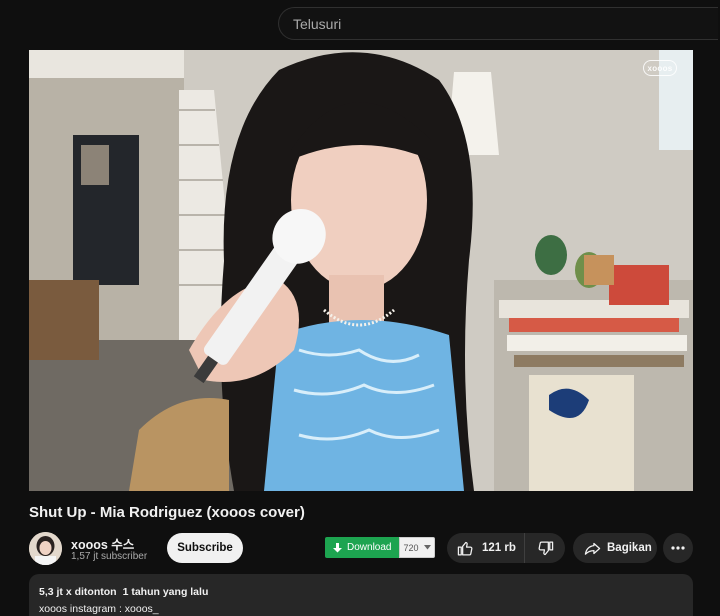 The image size is (720, 616). I want to click on share-icon, so click(592, 548).